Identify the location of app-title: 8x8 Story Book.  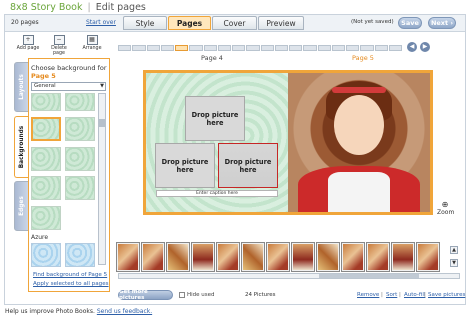
(46, 7).